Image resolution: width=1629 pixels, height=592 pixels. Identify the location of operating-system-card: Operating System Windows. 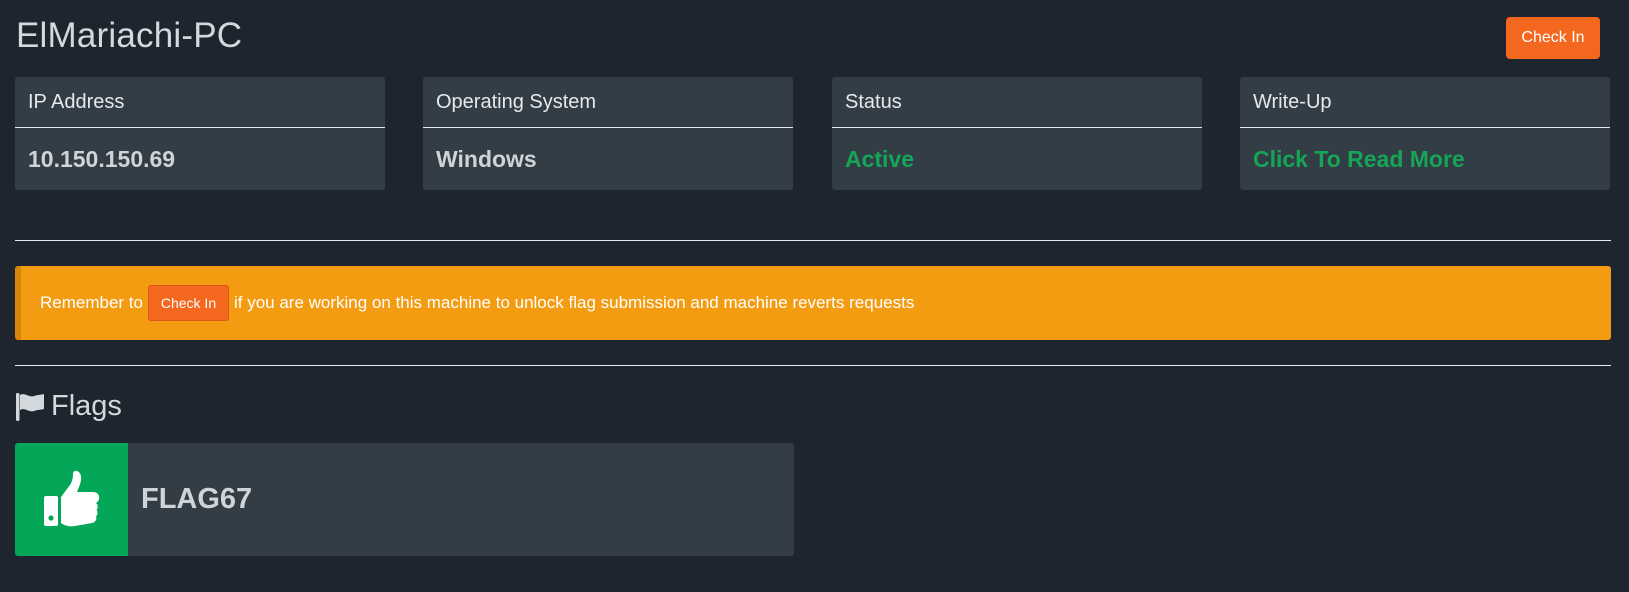
(608, 133).